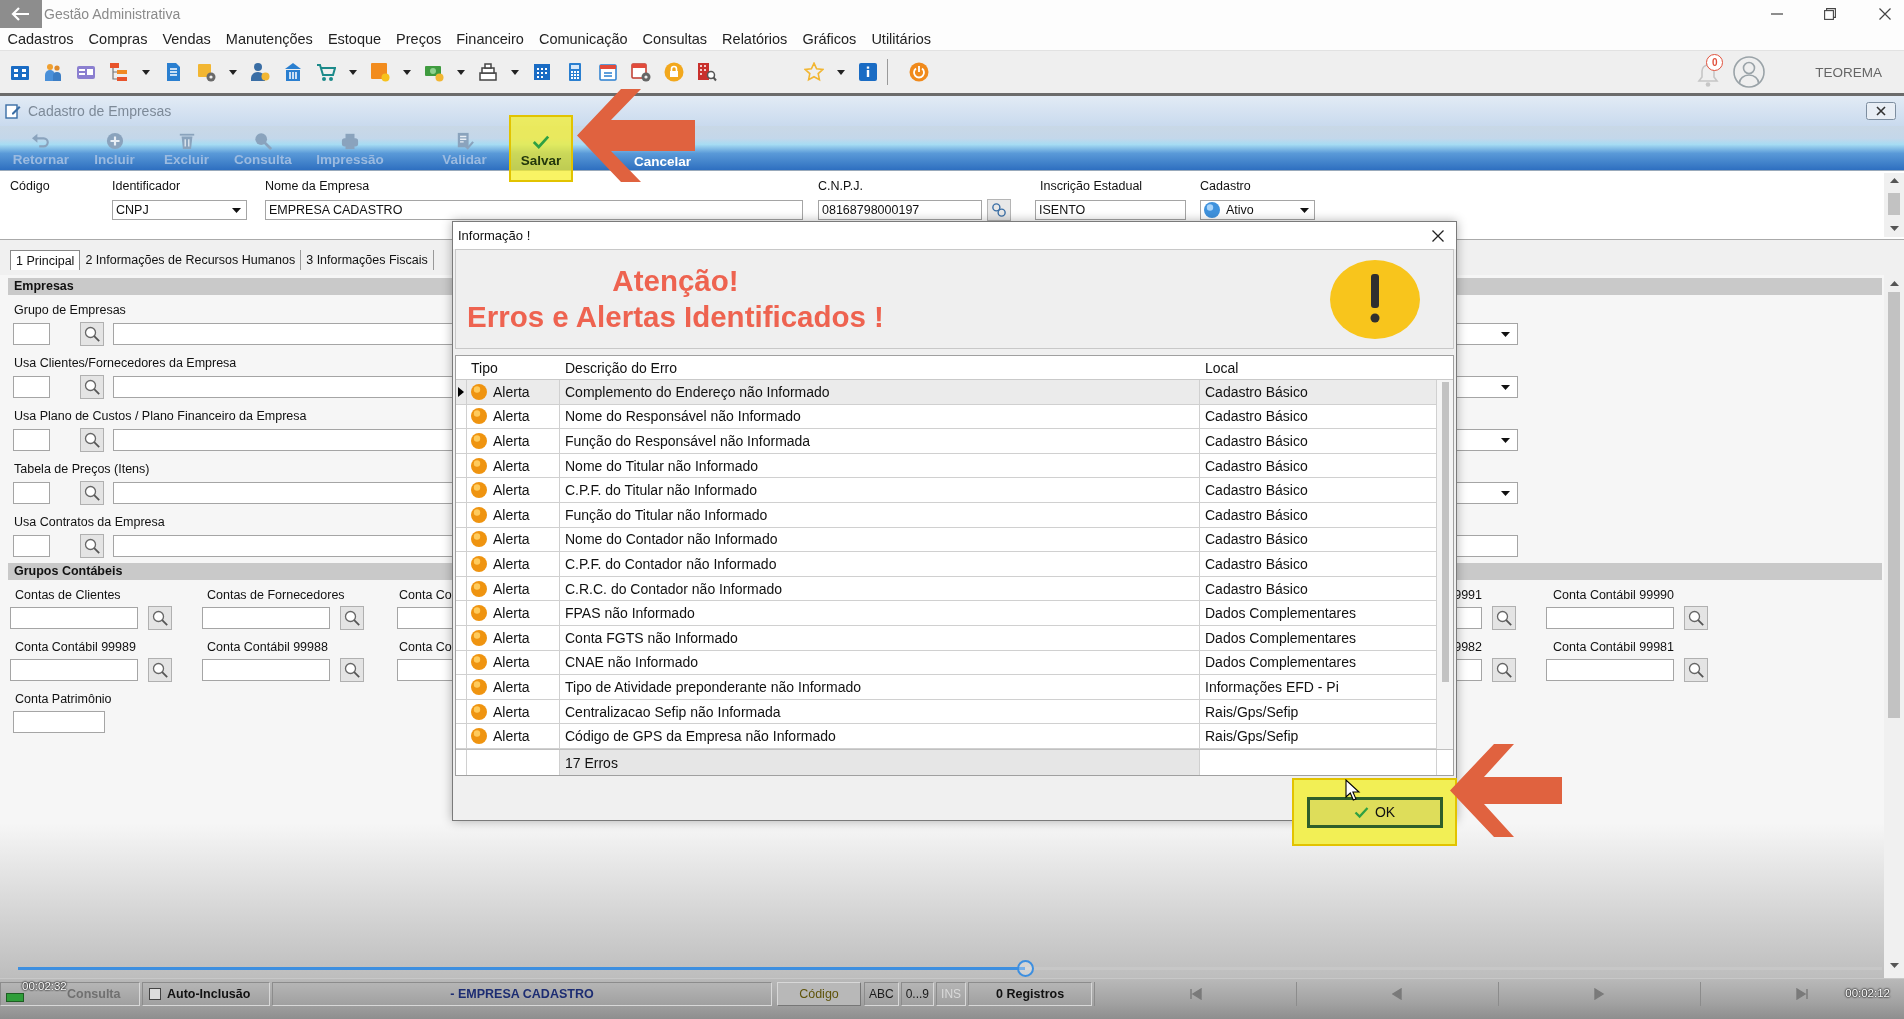 Image resolution: width=1904 pixels, height=1019 pixels. I want to click on tab: 2 Informações de Recursos Humanos, so click(191, 260).